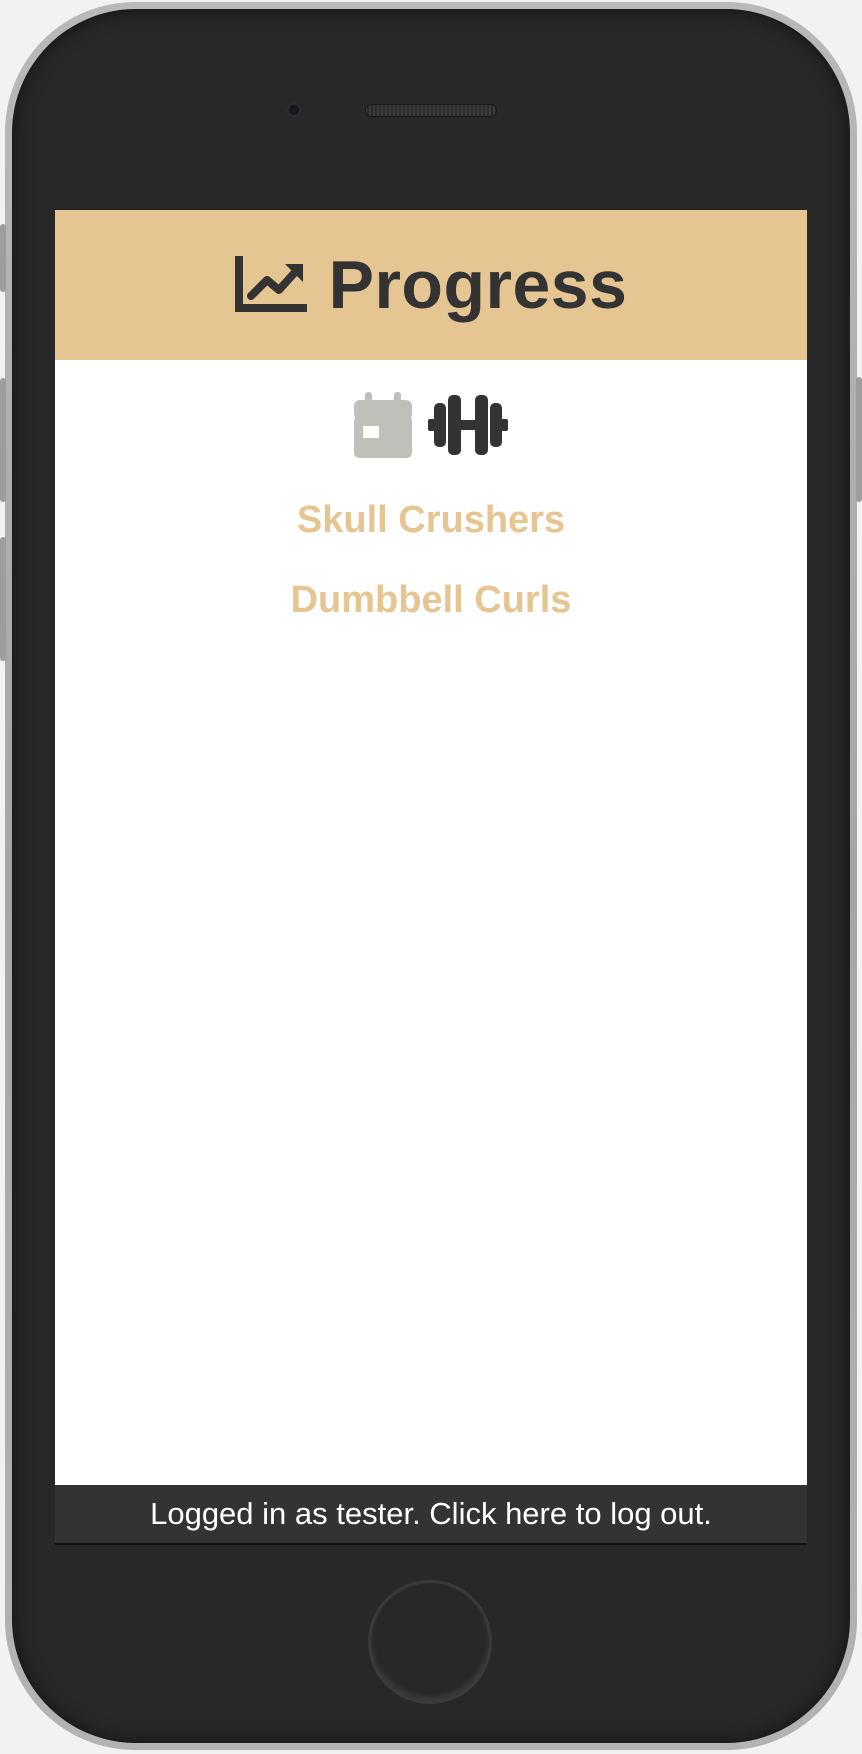 Image resolution: width=862 pixels, height=1754 pixels. Describe the element at coordinates (3, 258) in the screenshot. I see `phone-silent-switch` at that location.